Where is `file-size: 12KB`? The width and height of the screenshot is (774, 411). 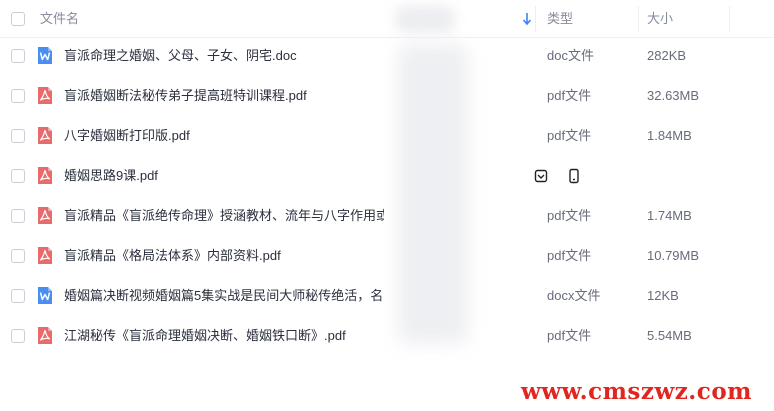
file-size: 12KB is located at coordinates (663, 295).